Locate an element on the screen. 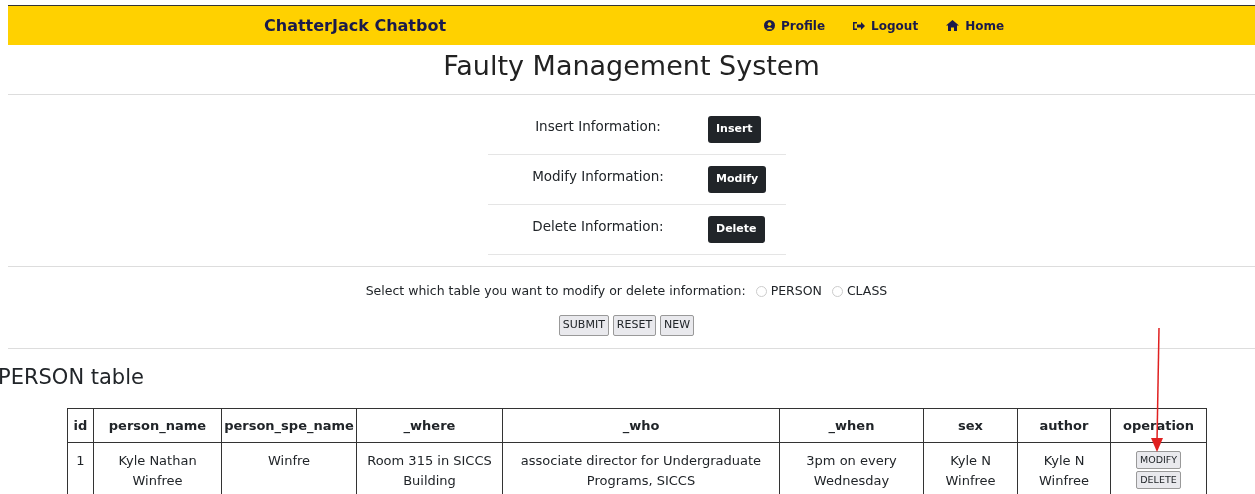 The image size is (1255, 494). action-button: Insert is located at coordinates (734, 129).